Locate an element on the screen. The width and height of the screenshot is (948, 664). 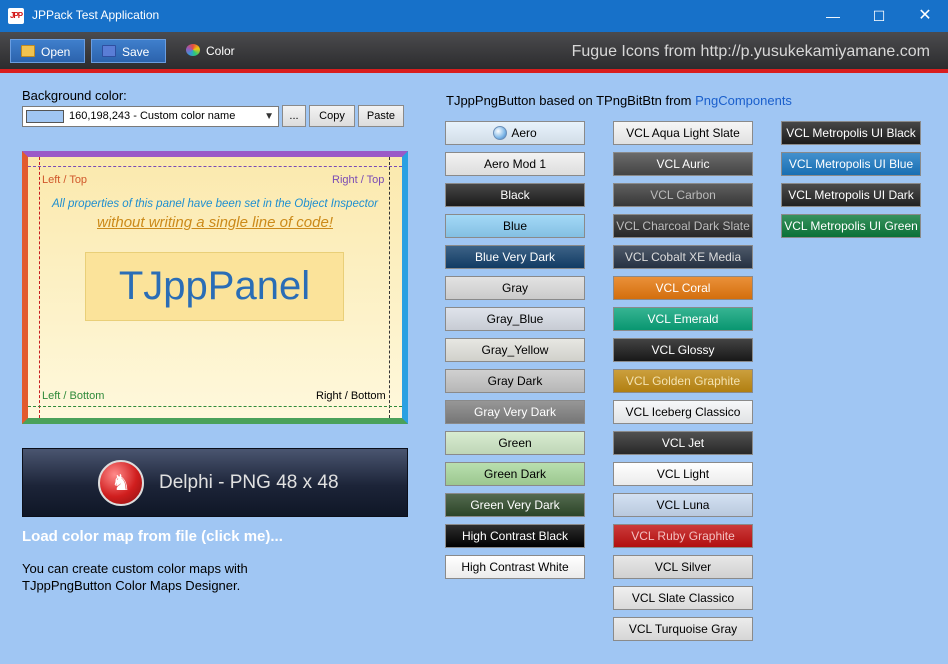
png-button-label: High Contrast Black is located at coordinates (515, 536).